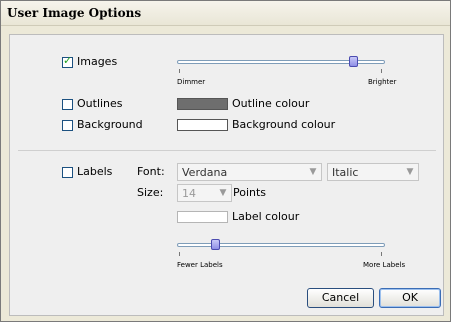  I want to click on images-label: Images, so click(97, 61).